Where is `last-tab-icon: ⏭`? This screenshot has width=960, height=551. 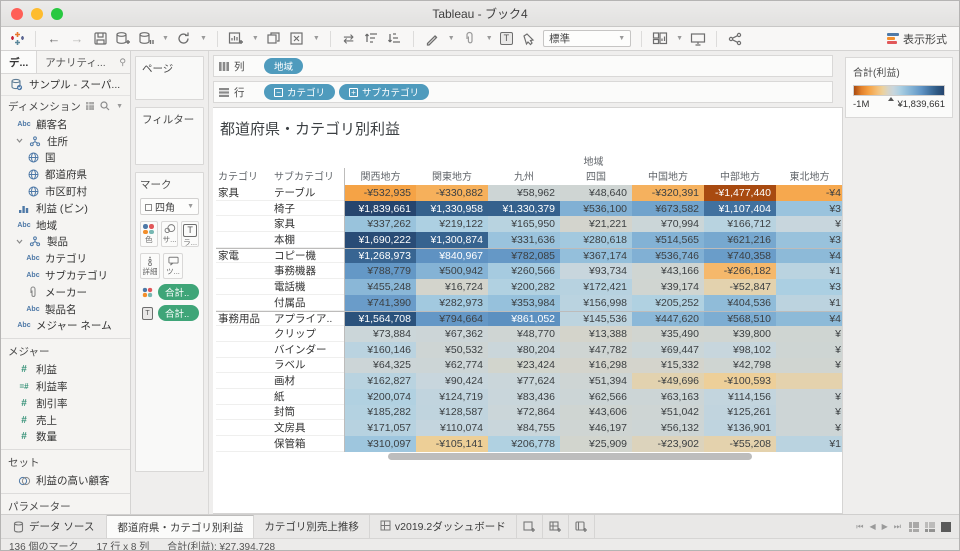
last-tab-icon: ⏭ is located at coordinates (897, 527).